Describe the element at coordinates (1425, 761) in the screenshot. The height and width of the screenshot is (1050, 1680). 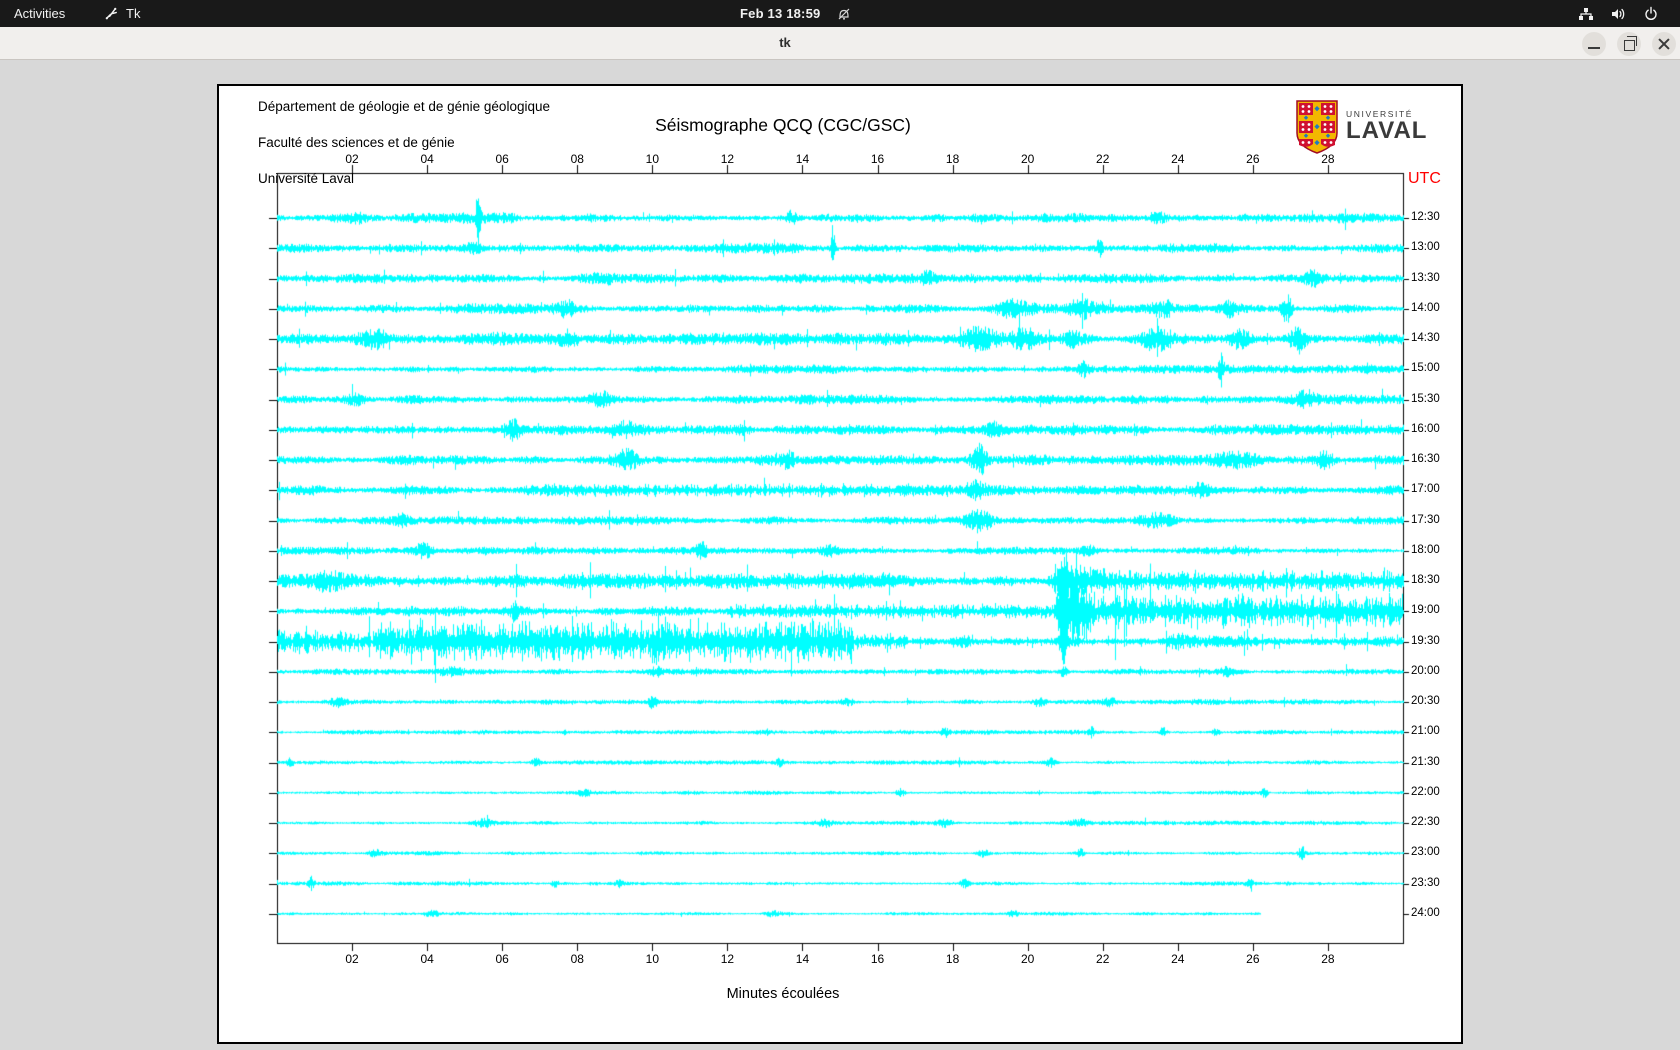
I see `utc-row-label: 21:30` at that location.